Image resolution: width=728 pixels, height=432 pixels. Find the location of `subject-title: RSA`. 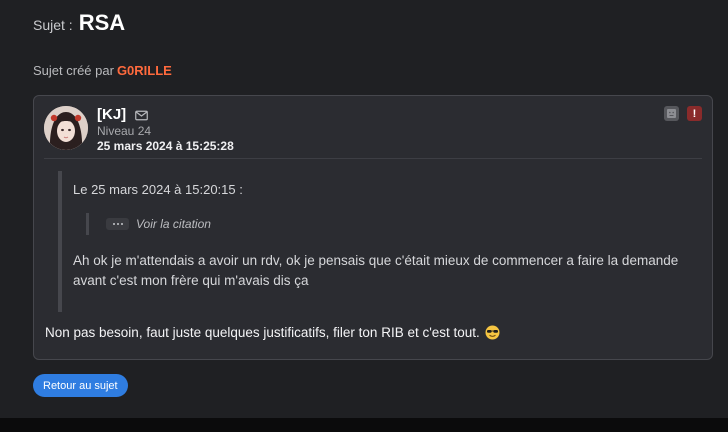

subject-title: RSA is located at coordinates (102, 22).